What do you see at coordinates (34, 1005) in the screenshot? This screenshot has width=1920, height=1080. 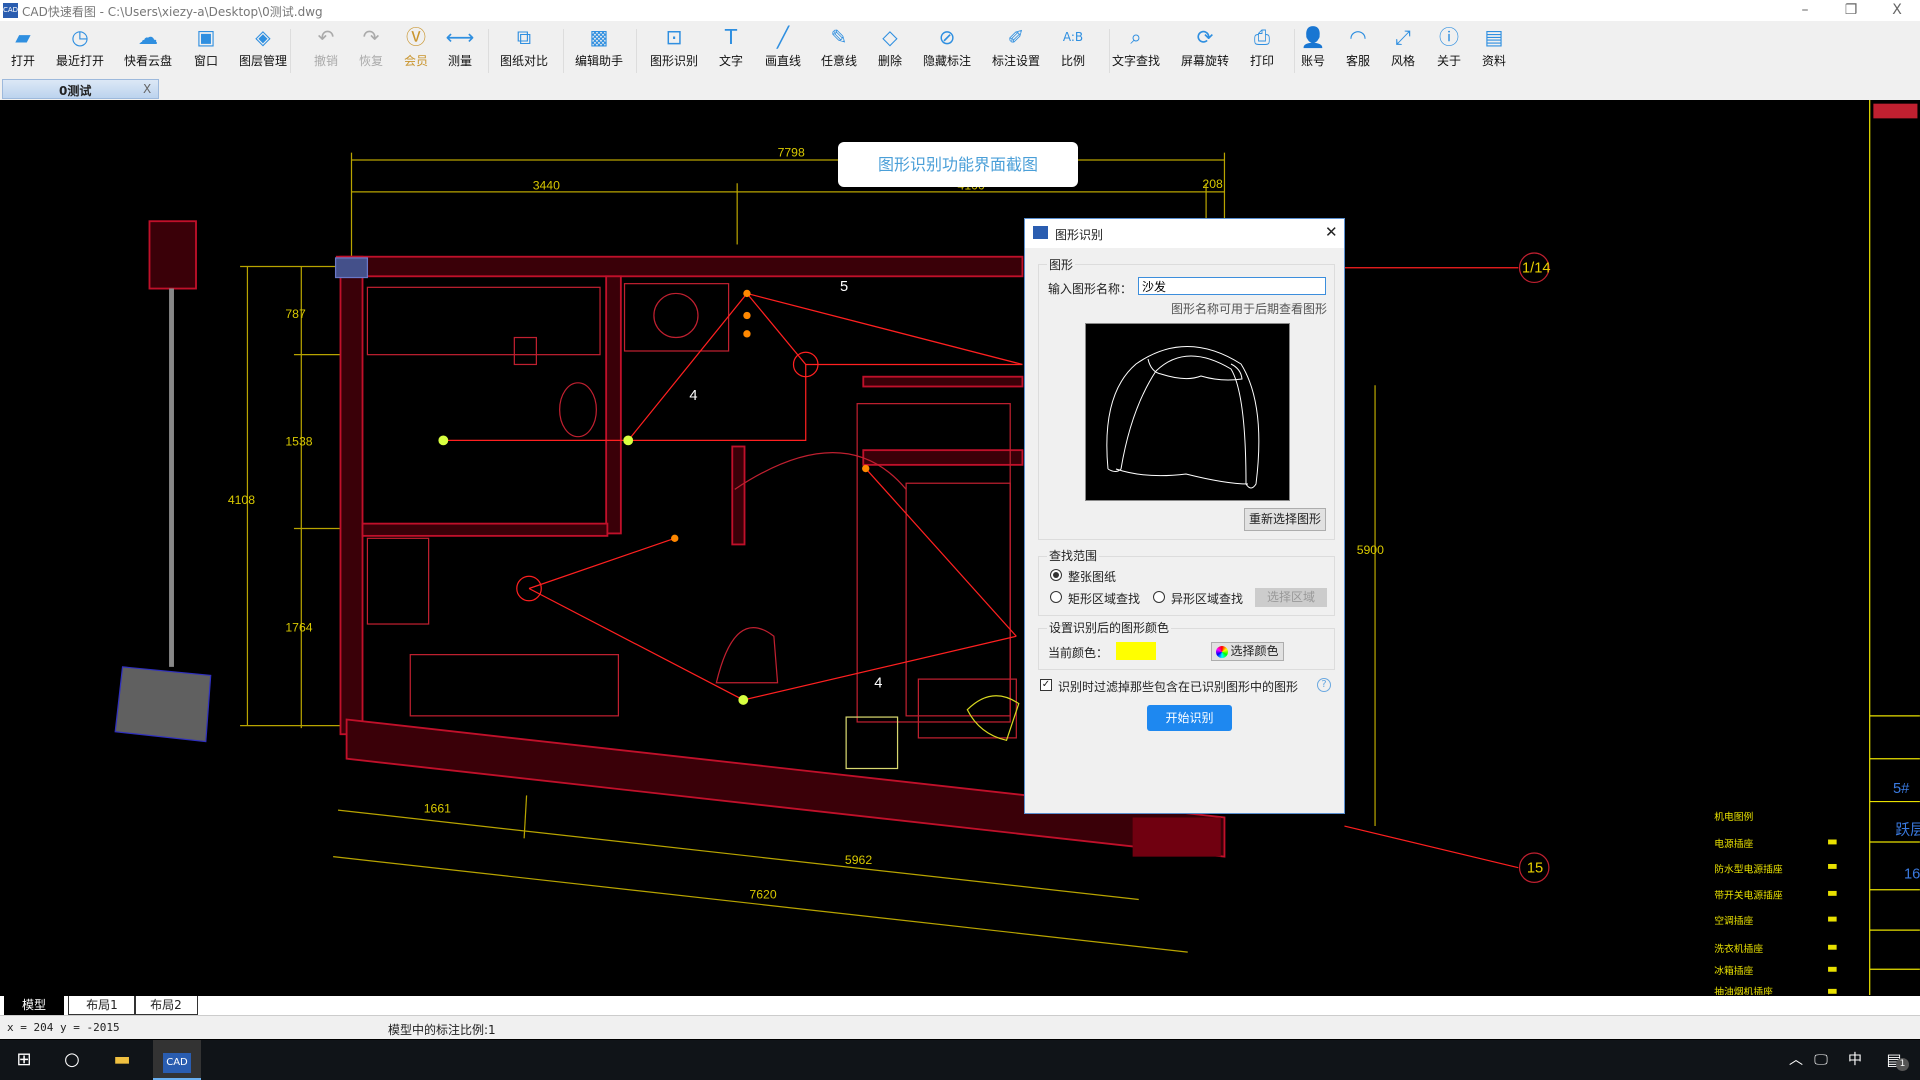 I see `tab-model: 模型` at bounding box center [34, 1005].